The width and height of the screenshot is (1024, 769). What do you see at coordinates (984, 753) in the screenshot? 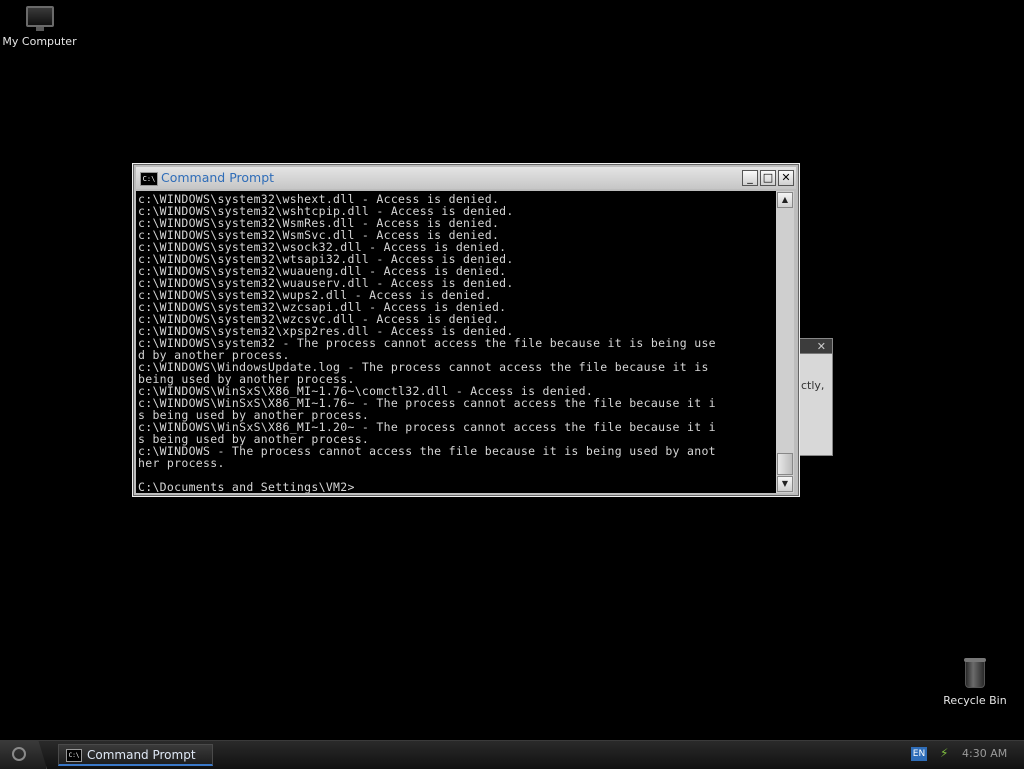
I see `system-clock: 4:30 AM` at bounding box center [984, 753].